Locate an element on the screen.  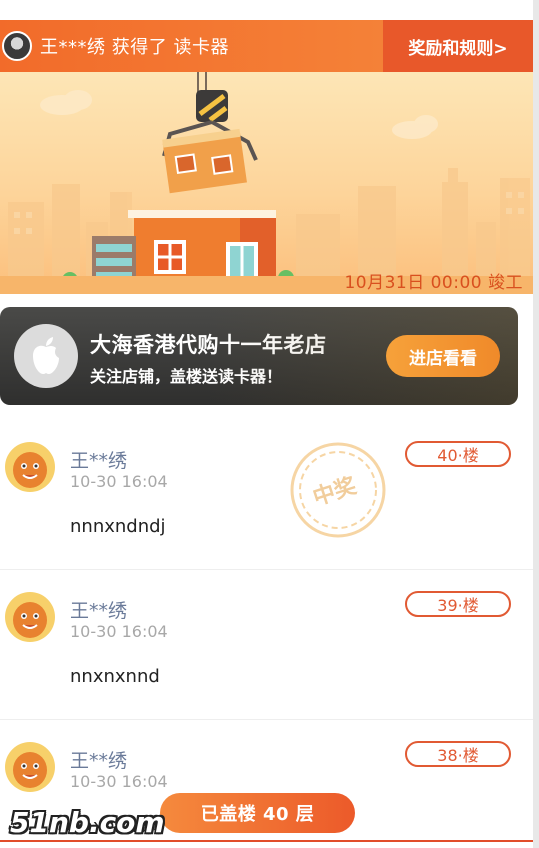
winner-stamp: 中奖 is located at coordinates (338, 490).